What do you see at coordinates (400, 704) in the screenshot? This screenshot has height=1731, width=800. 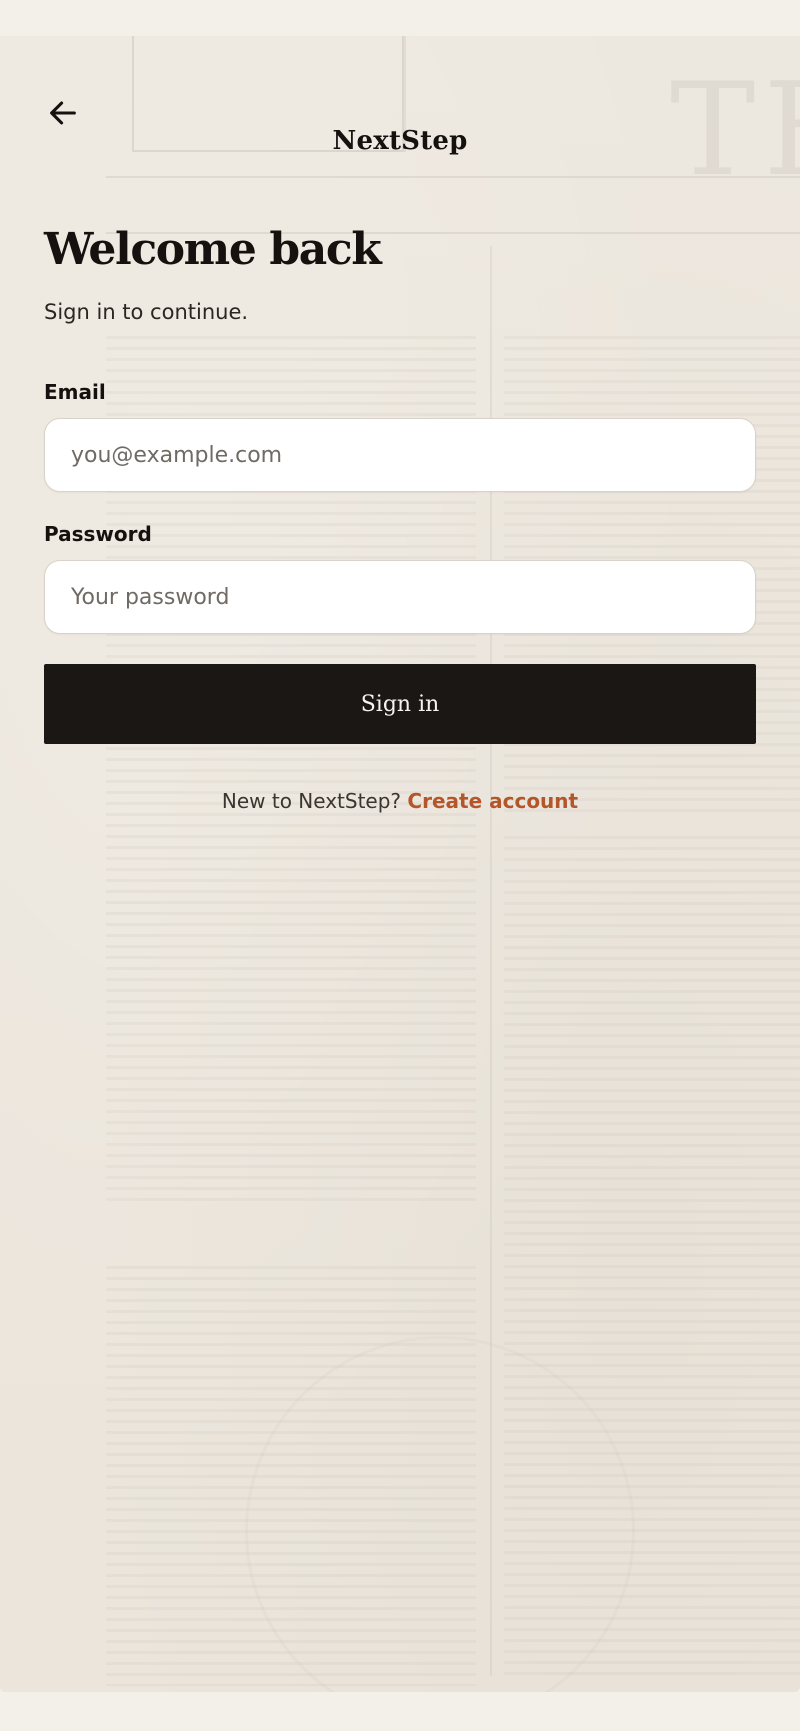 I see `sign-in-button: Sign in` at bounding box center [400, 704].